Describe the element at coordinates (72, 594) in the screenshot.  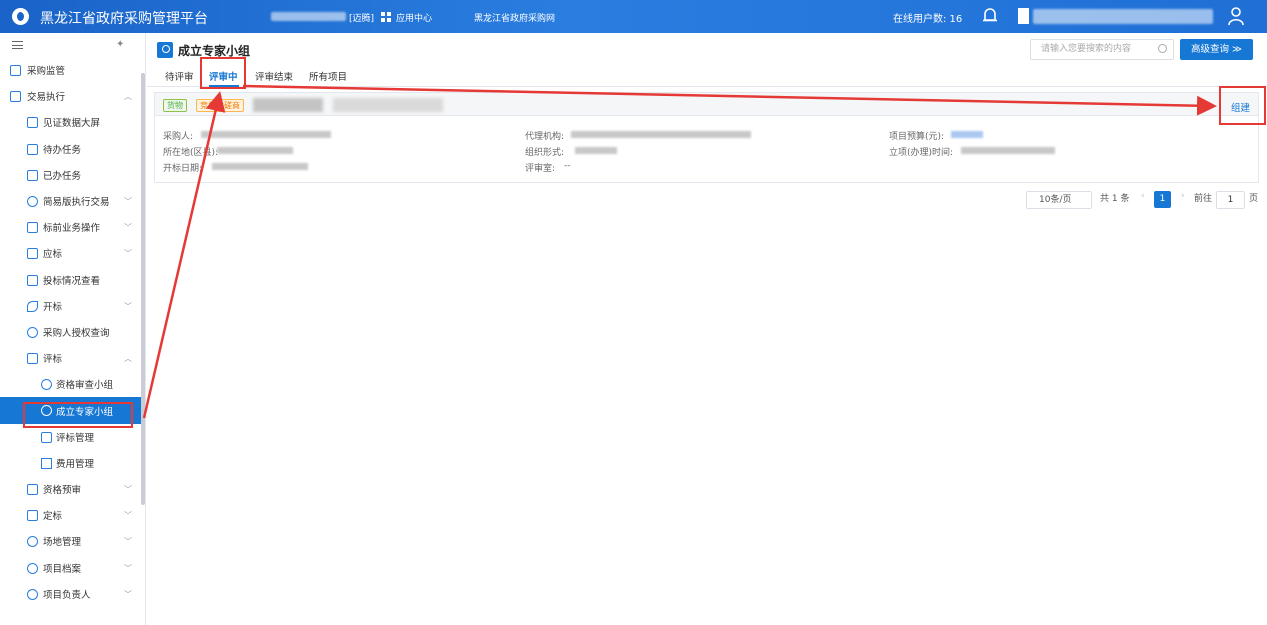
I see `sidebar-item-project-owner: 项目负责人 ﹀` at that location.